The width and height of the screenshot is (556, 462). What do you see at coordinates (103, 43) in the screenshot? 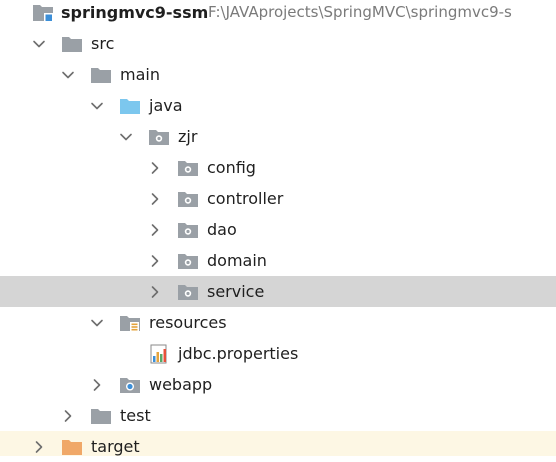
I see `tree-label-src: src` at bounding box center [103, 43].